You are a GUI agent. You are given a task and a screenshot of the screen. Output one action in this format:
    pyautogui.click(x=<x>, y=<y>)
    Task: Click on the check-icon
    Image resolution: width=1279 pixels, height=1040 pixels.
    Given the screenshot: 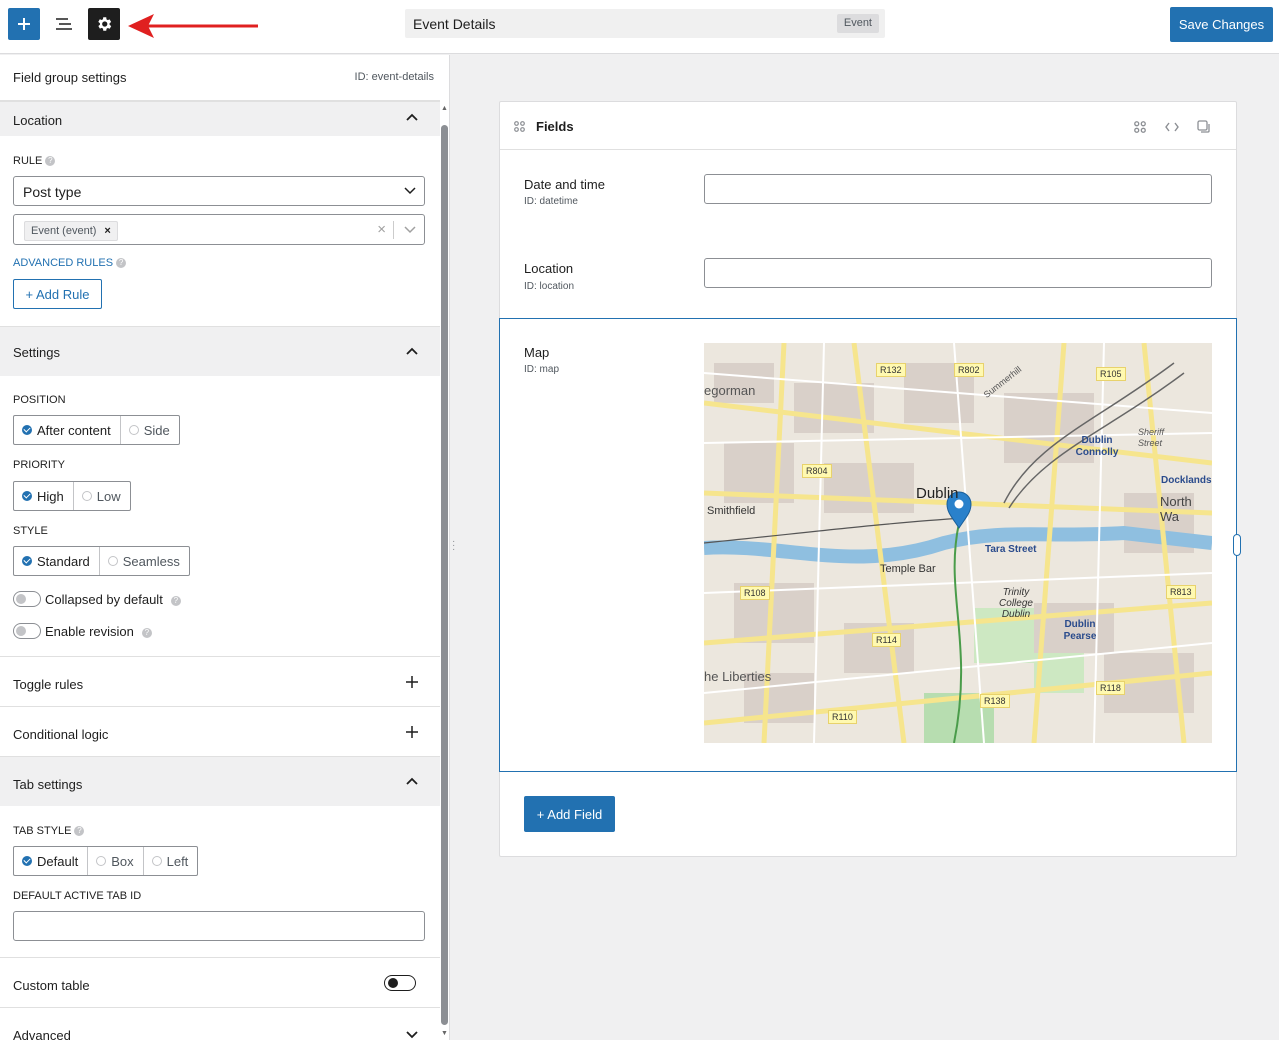 What is the action you would take?
    pyautogui.click(x=27, y=561)
    